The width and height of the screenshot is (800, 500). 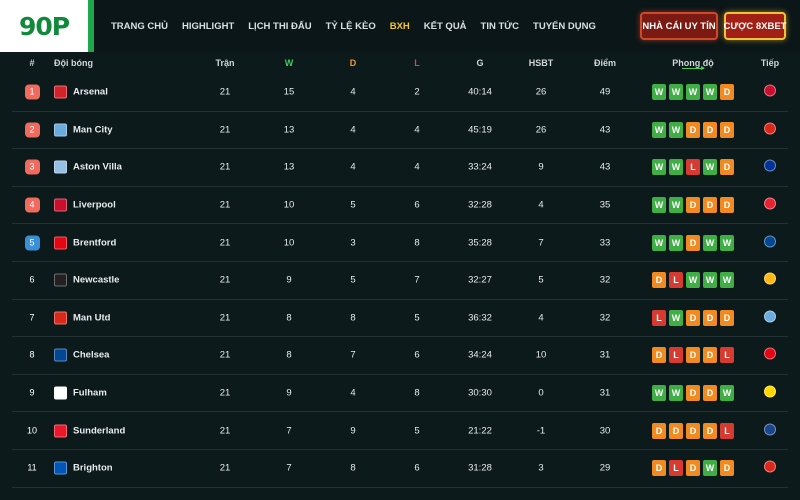 What do you see at coordinates (32, 317) in the screenshot?
I see `rank-badge: 7` at bounding box center [32, 317].